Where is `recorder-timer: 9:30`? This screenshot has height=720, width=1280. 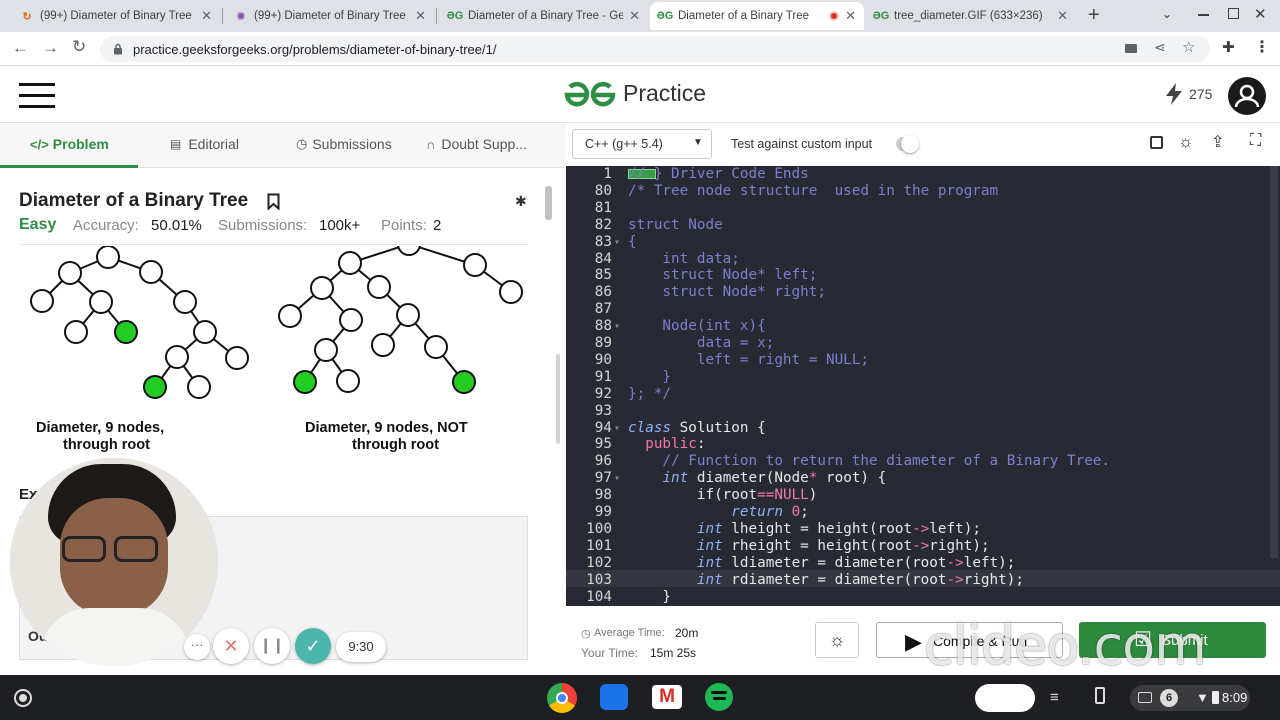
recorder-timer: 9:30 is located at coordinates (361, 647).